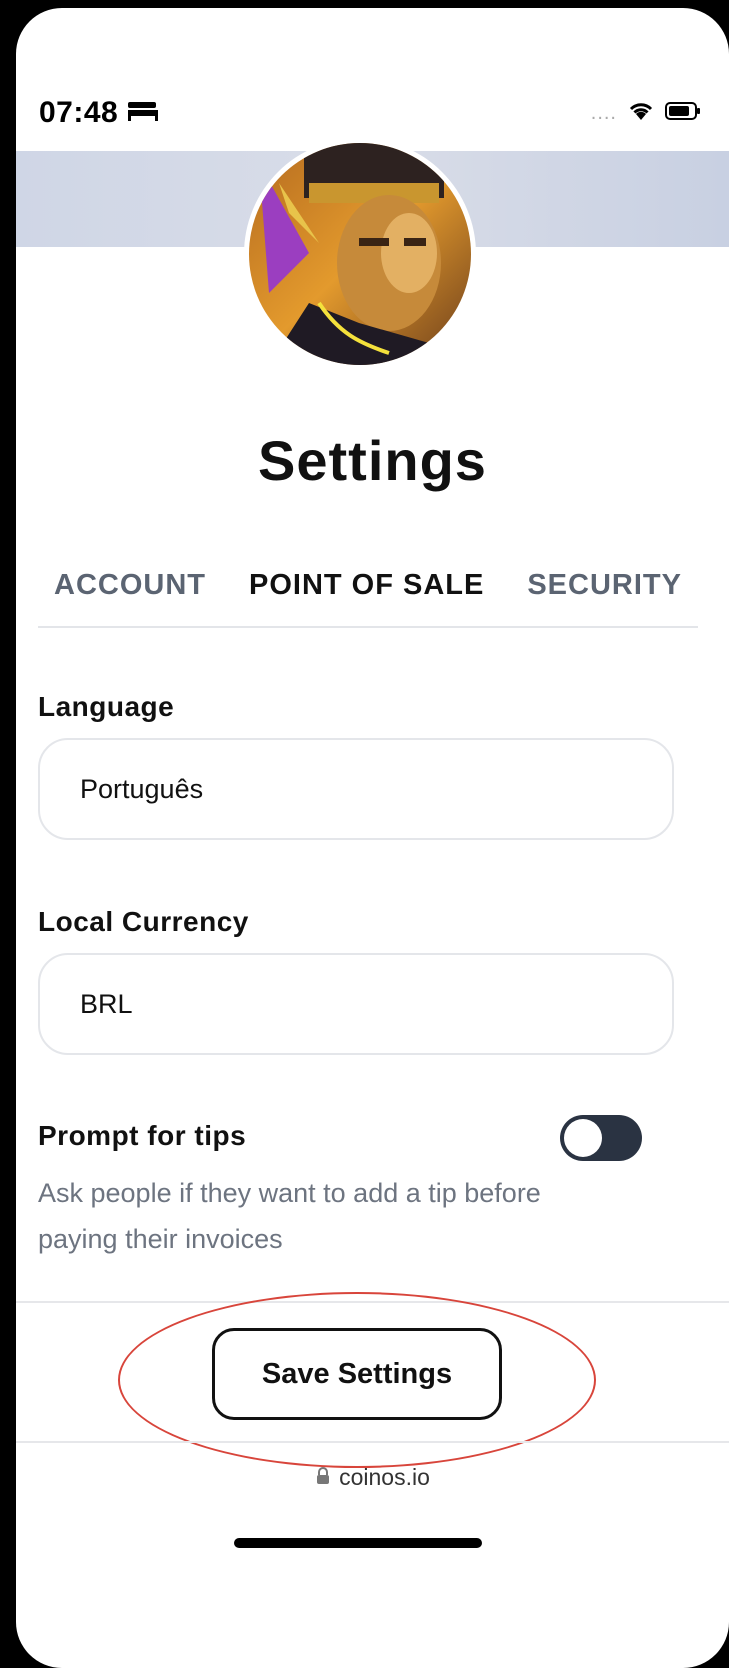 The image size is (729, 1668). I want to click on lock-icon, so click(323, 1477).